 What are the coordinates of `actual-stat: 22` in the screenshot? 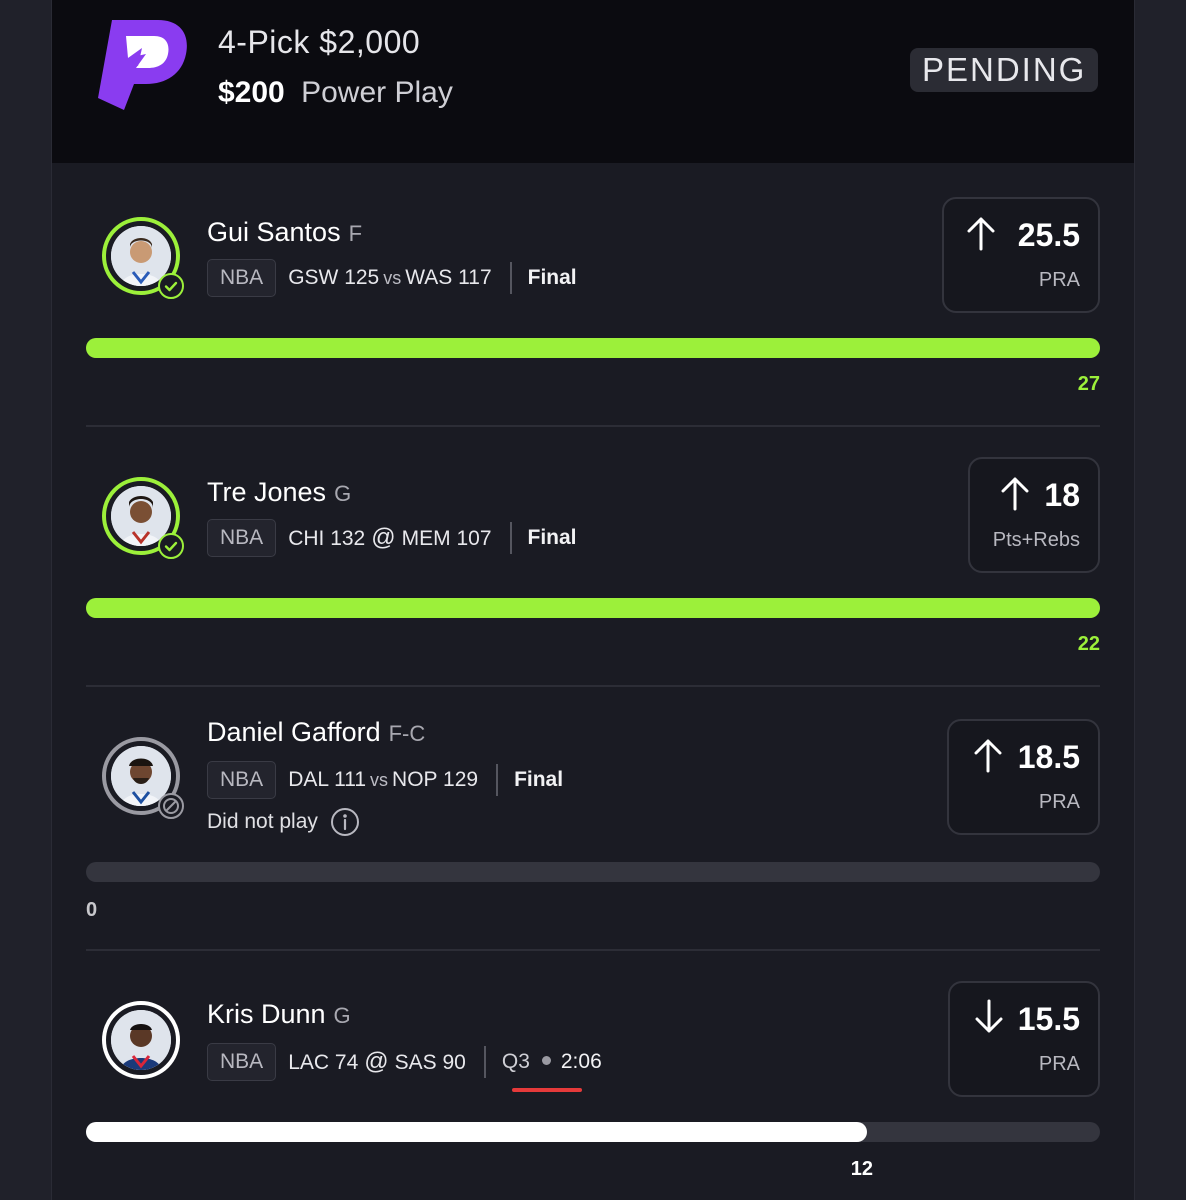 It's located at (1088, 644).